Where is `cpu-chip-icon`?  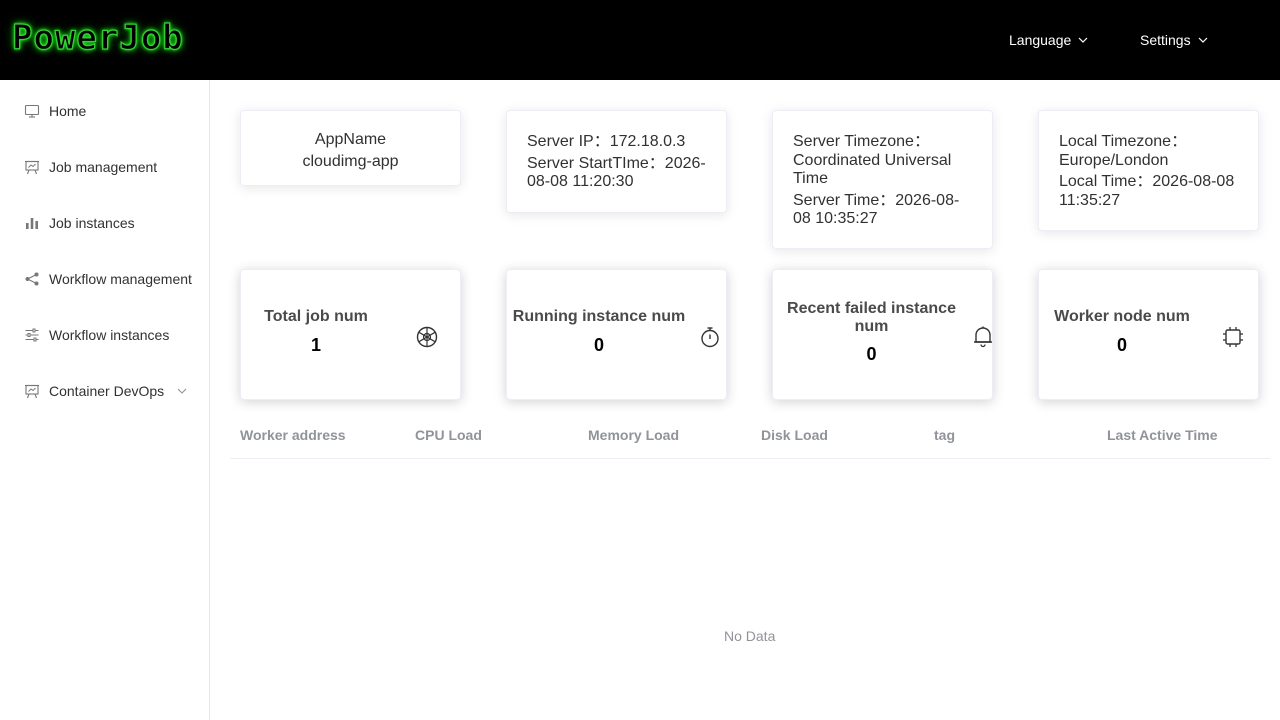 cpu-chip-icon is located at coordinates (1233, 337).